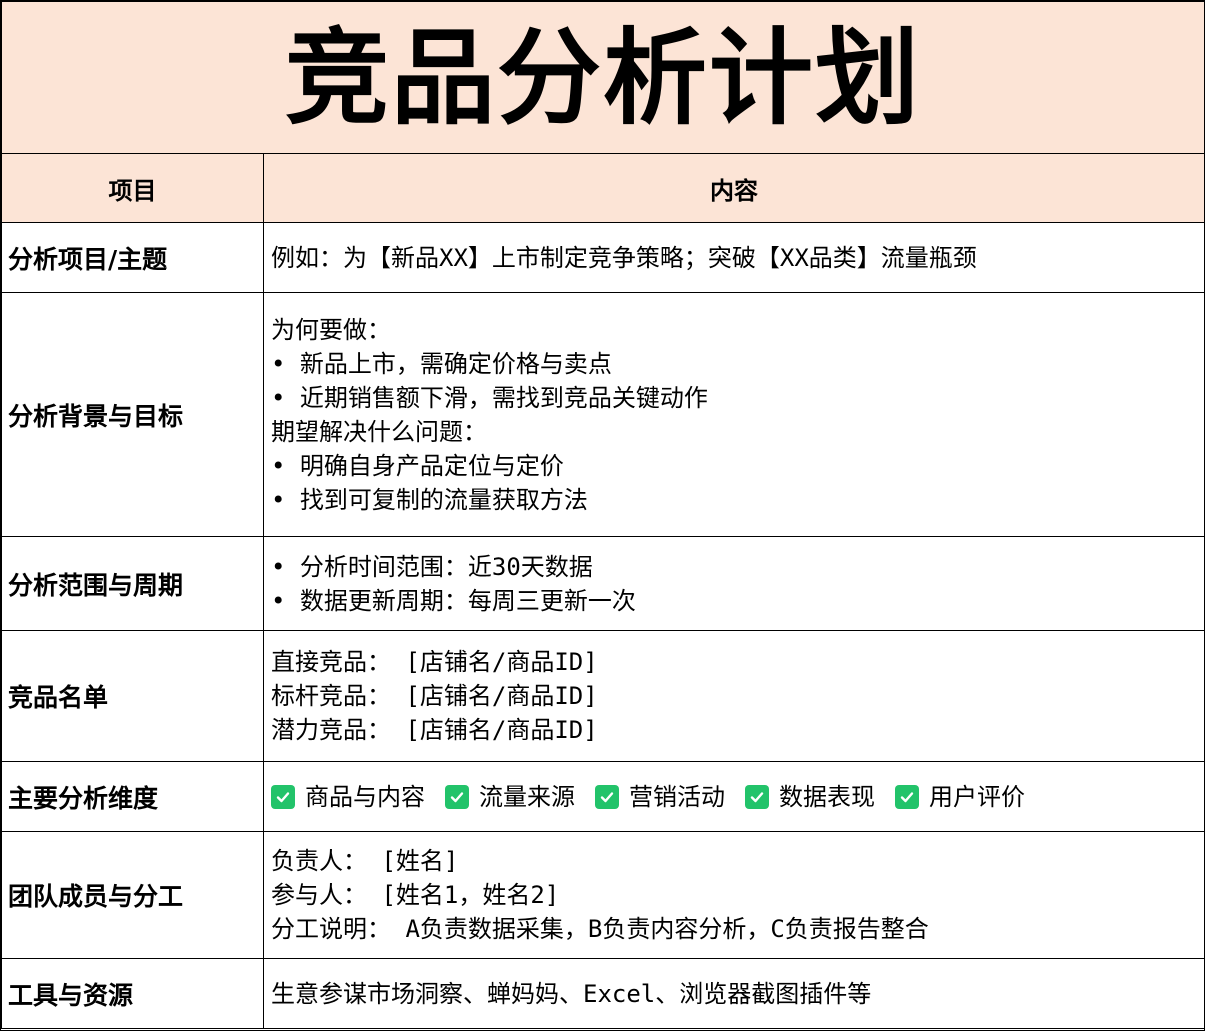 This screenshot has width=1205, height=1031. What do you see at coordinates (733, 583) in the screenshot?
I see `content-scope: • 分析时间范围：近30天数据 • 数据更新周期：每周三更新一次` at bounding box center [733, 583].